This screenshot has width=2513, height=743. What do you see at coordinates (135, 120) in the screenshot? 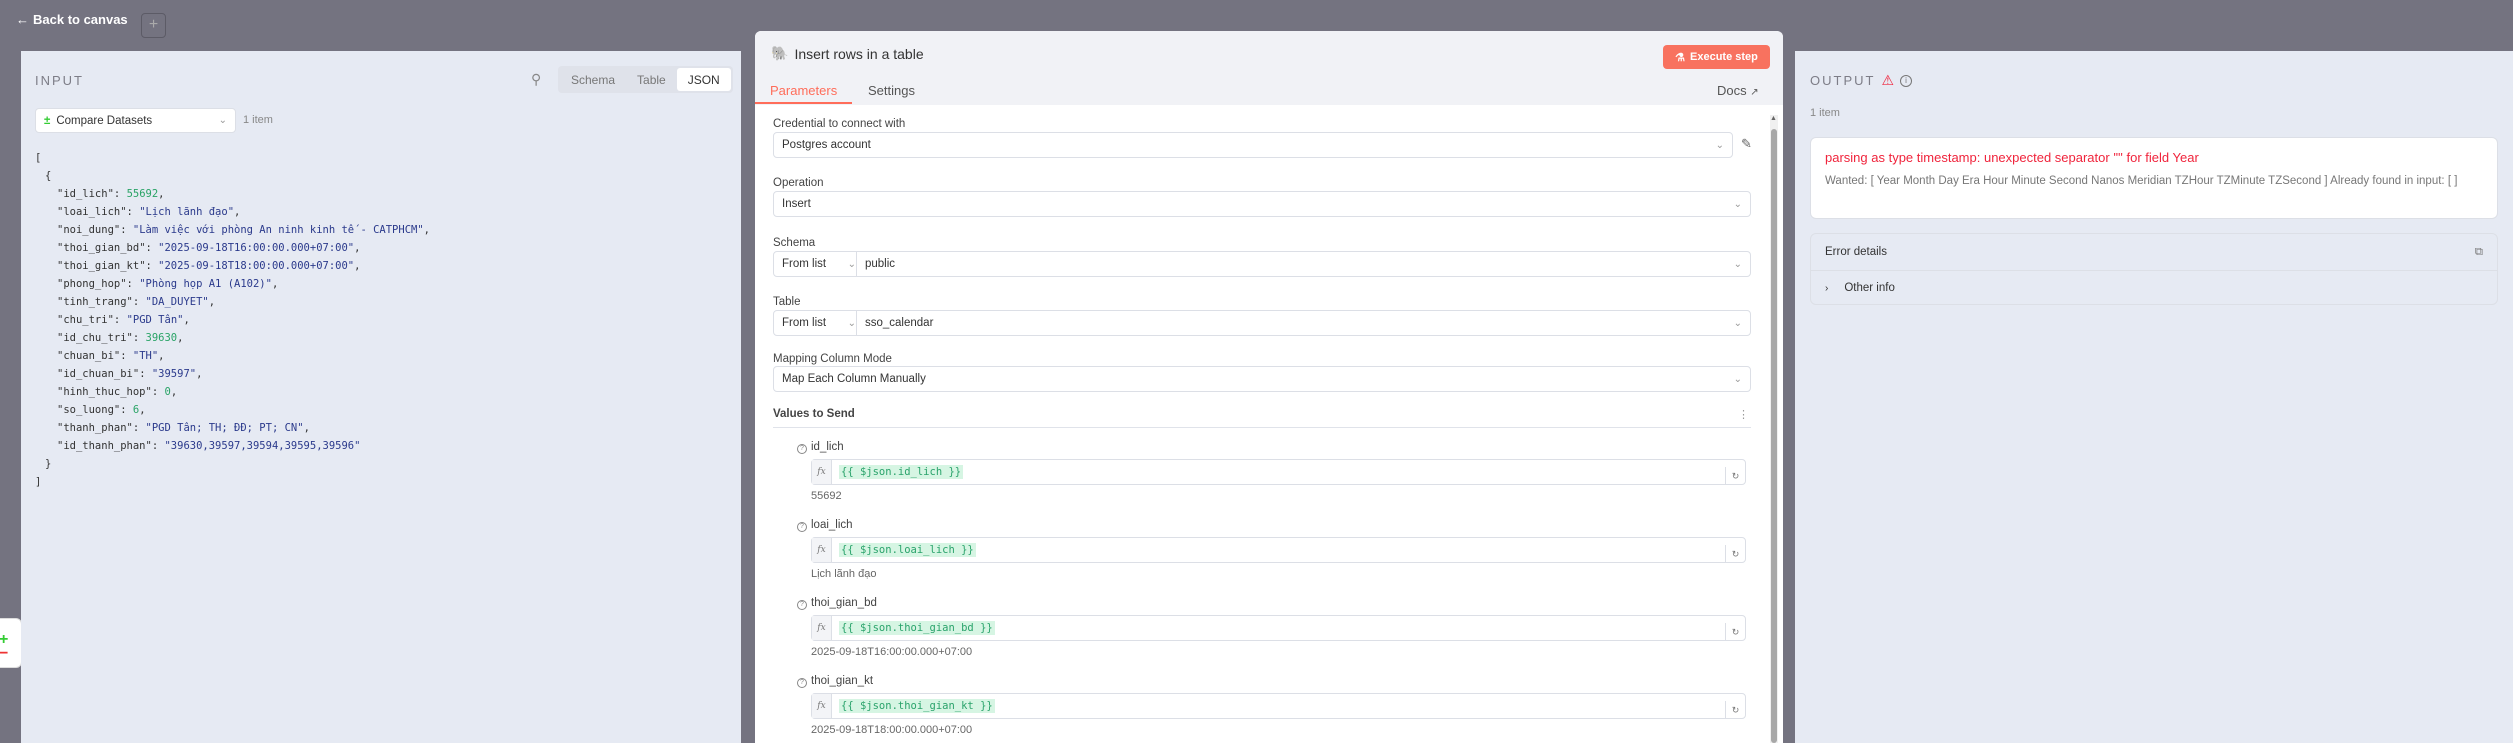
I see `input-node-select: ± Compare Datasets ⌄` at bounding box center [135, 120].